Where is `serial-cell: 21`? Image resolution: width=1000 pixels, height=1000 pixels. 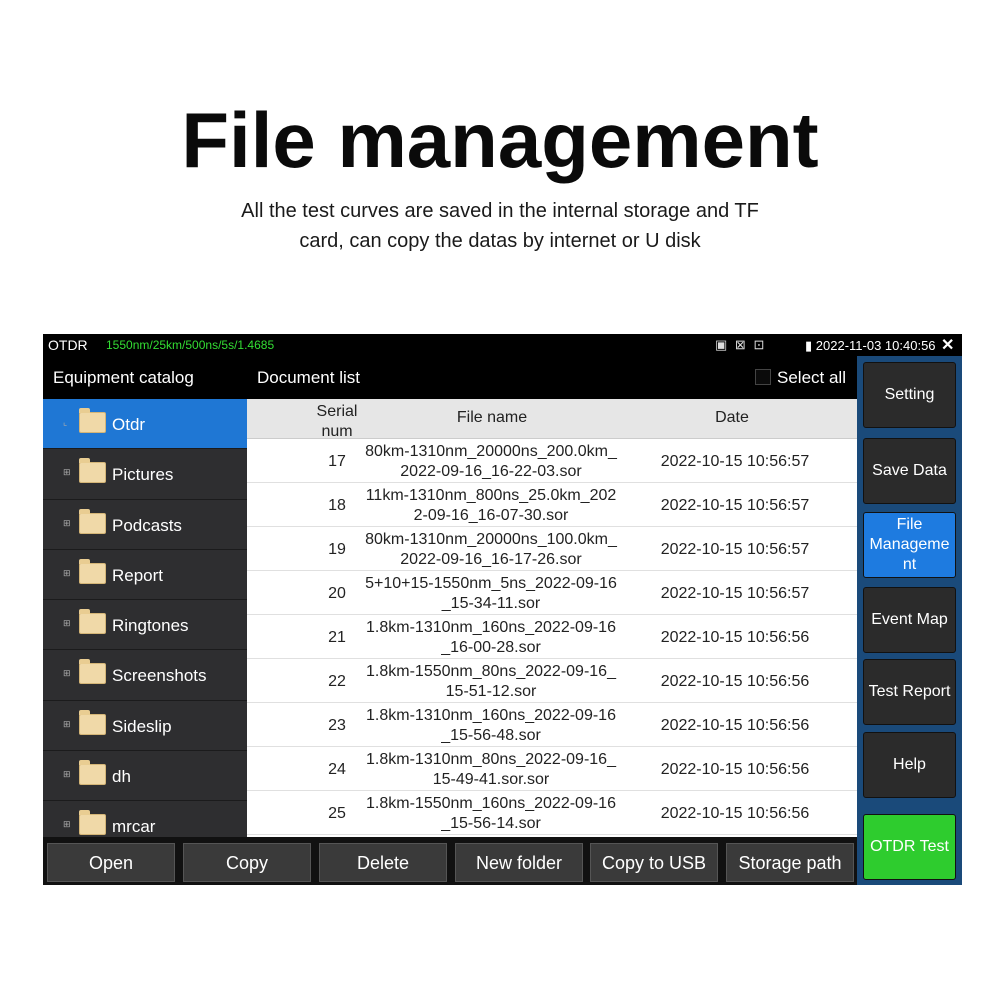 serial-cell: 21 is located at coordinates (337, 637).